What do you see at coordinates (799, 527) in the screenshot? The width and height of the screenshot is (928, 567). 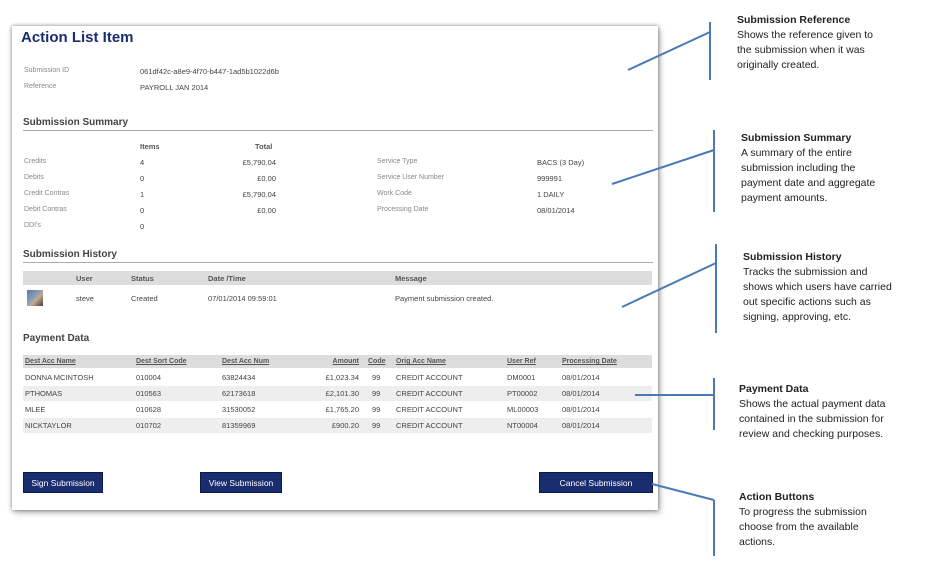 I see `annotation-line: choose from the available` at bounding box center [799, 527].